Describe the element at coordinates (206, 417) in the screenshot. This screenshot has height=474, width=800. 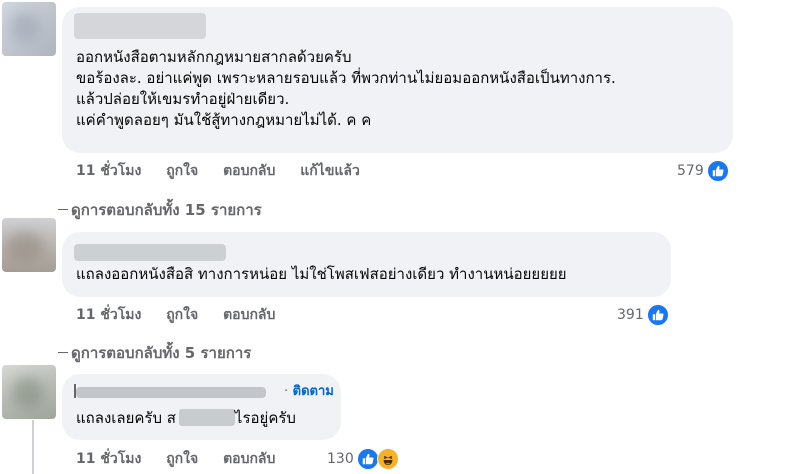
I see `mention-redacted` at that location.